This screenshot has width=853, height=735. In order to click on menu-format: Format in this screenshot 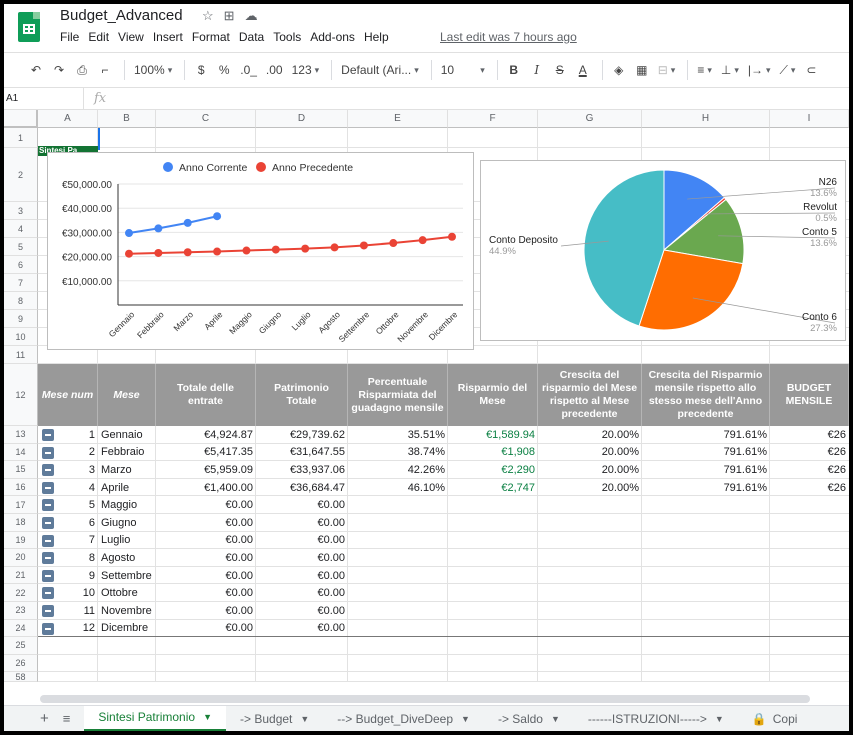, I will do `click(213, 37)`.